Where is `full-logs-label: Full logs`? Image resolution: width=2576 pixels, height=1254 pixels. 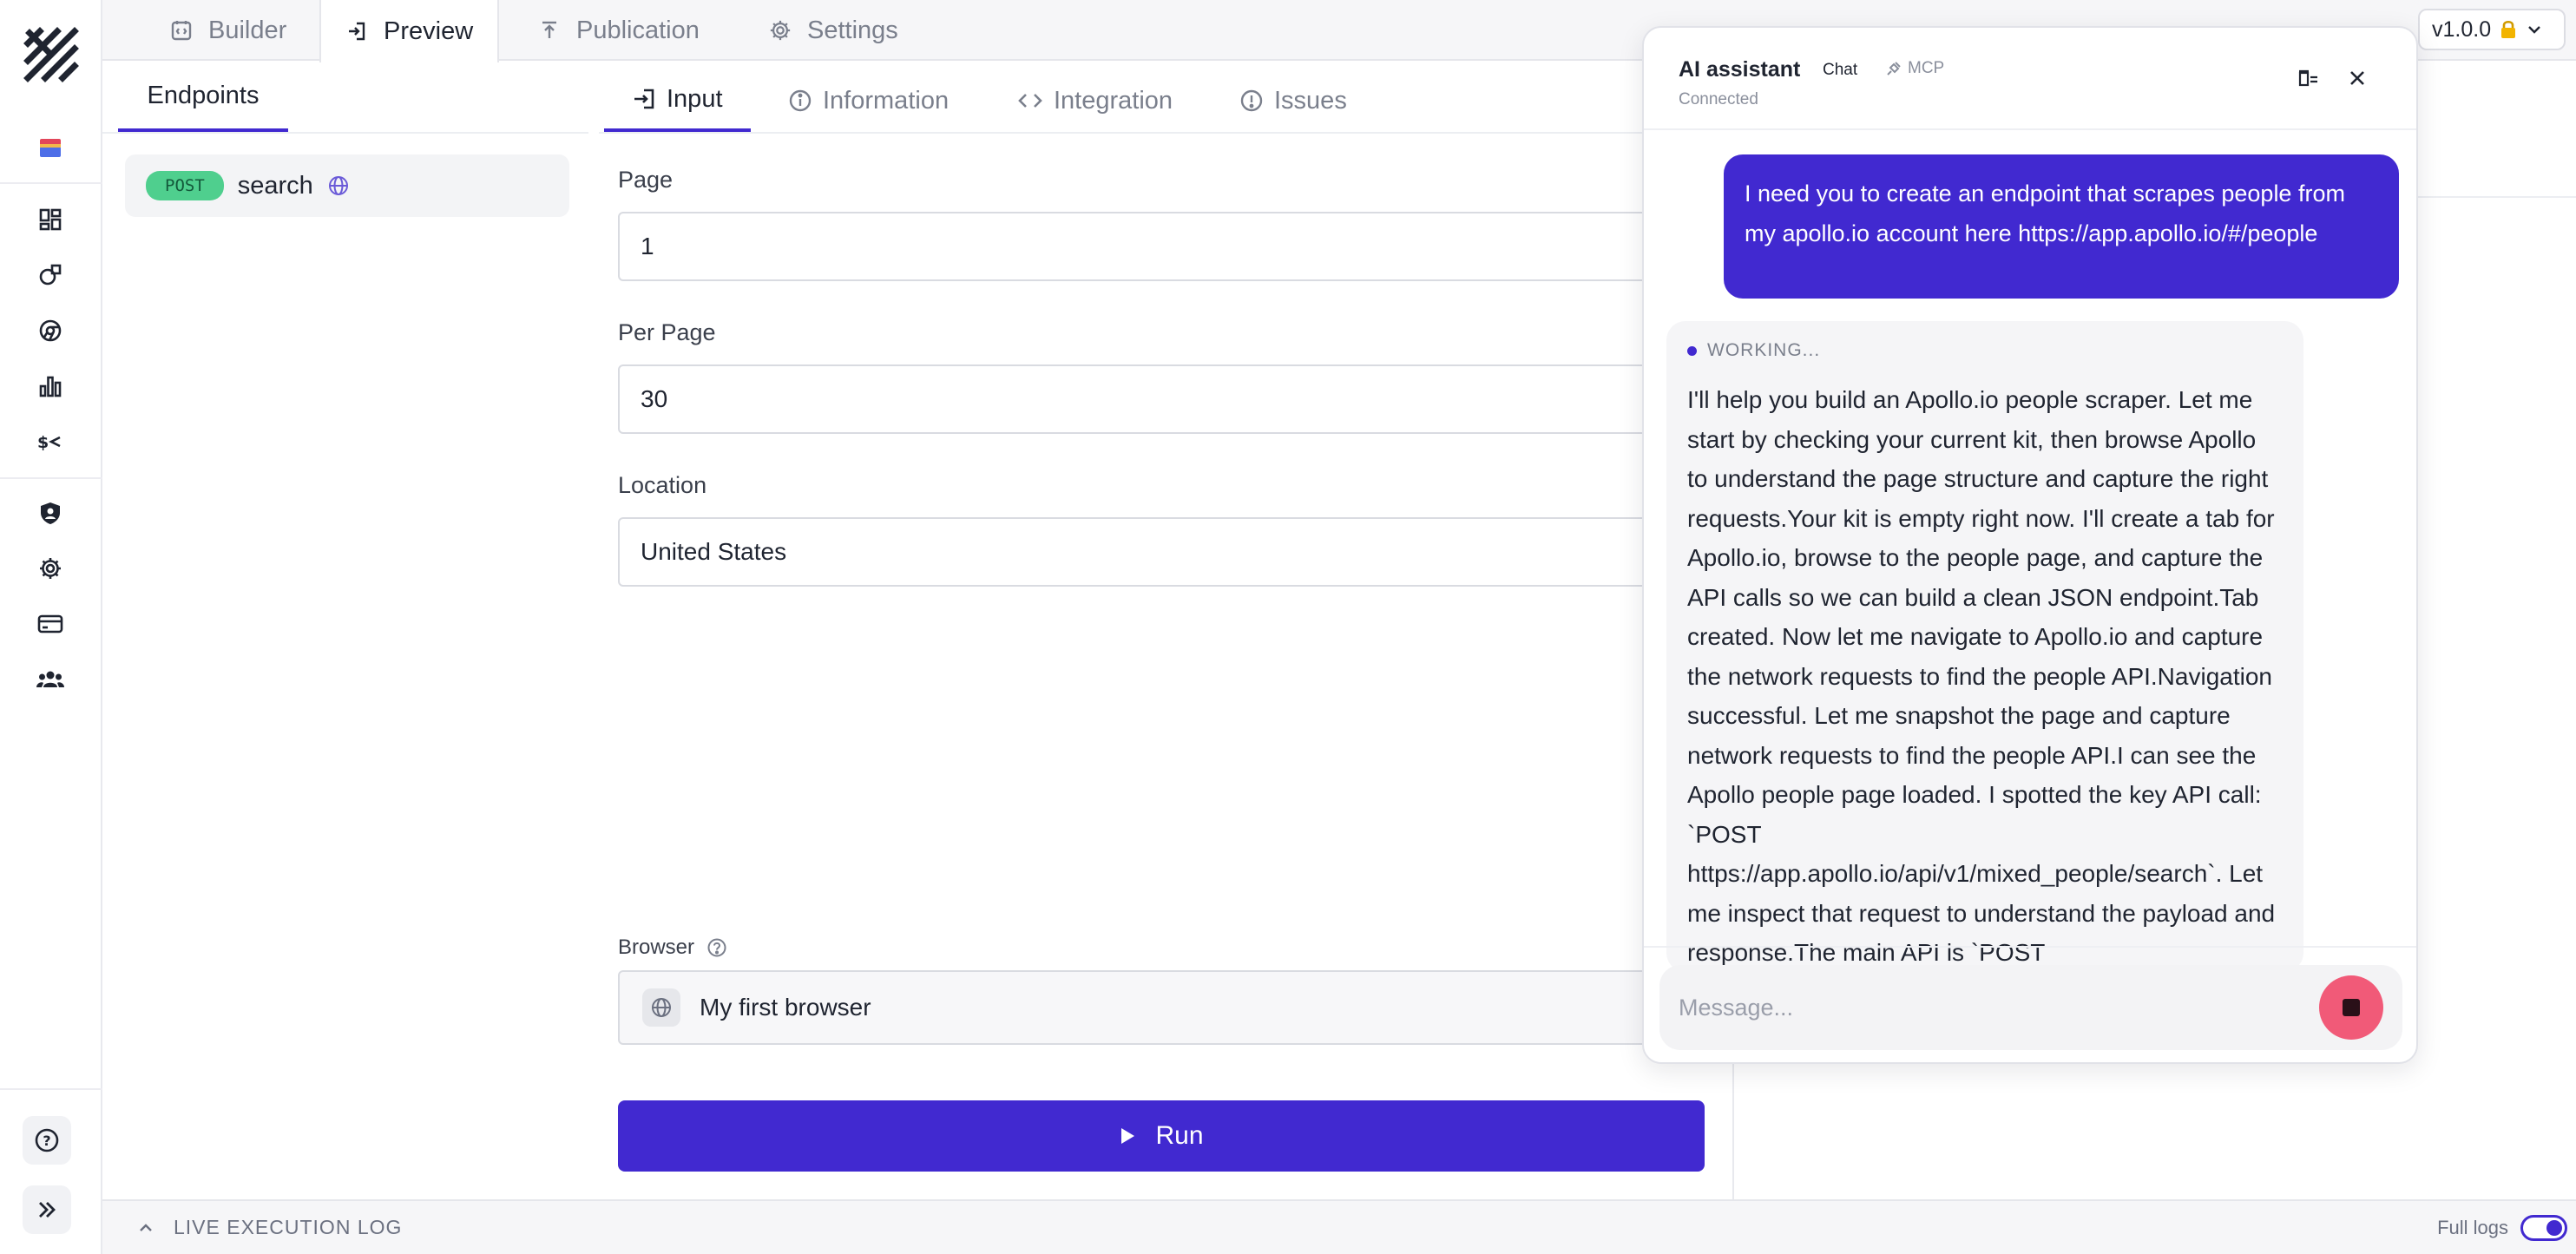 full-logs-label: Full logs is located at coordinates (2472, 1227).